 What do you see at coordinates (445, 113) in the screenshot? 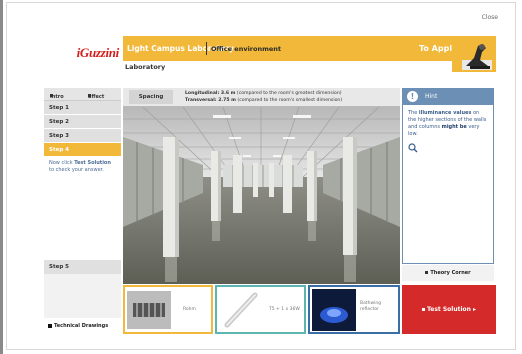
I see `hint-text-bold: illuminance values` at bounding box center [445, 113].